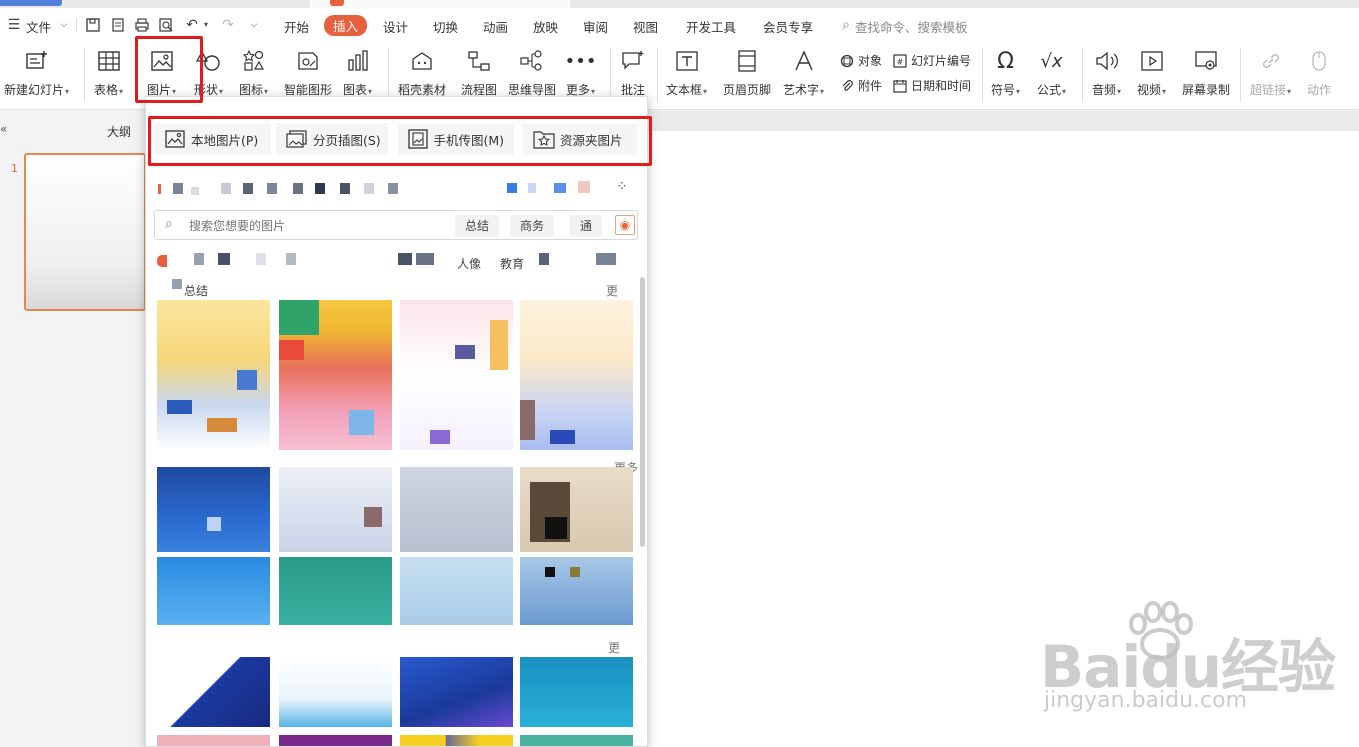 The height and width of the screenshot is (747, 1359). I want to click on icon-button: 图标▾, so click(253, 73).